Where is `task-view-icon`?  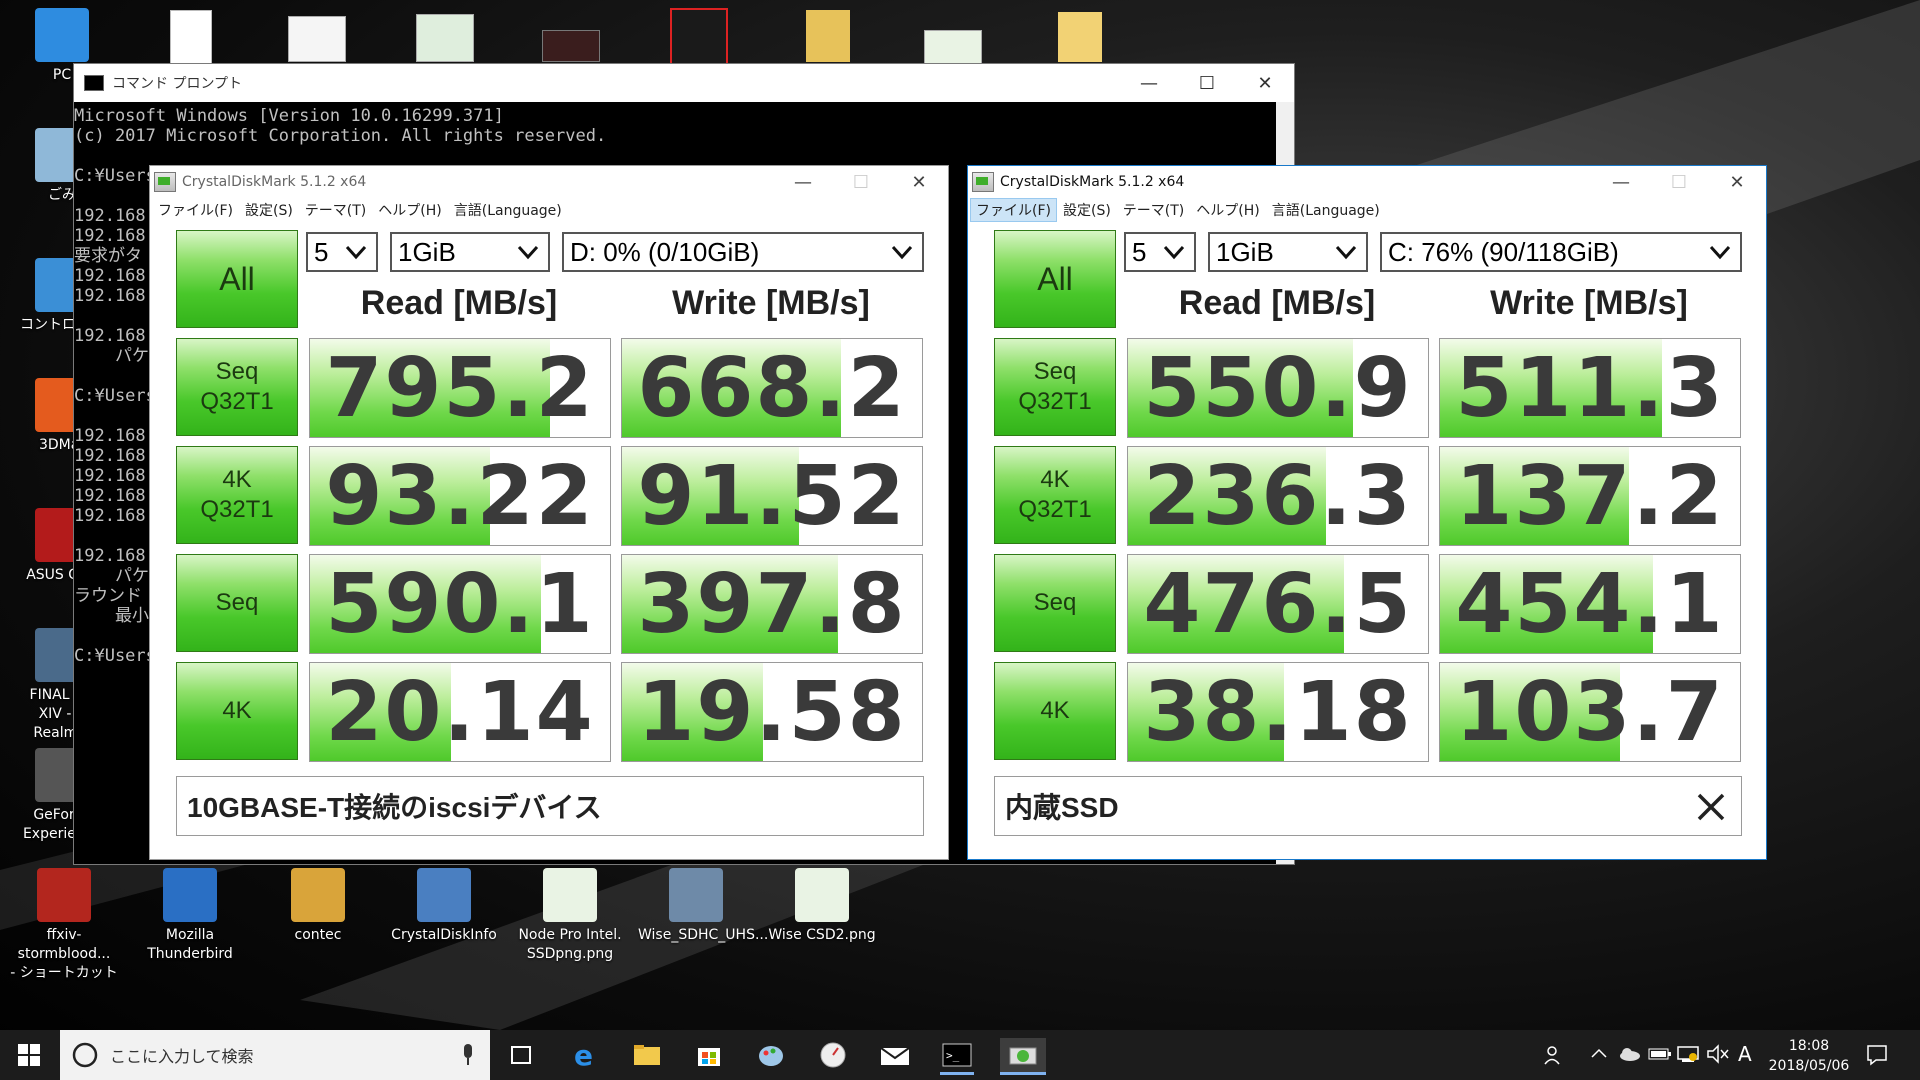 task-view-icon is located at coordinates (521, 1055).